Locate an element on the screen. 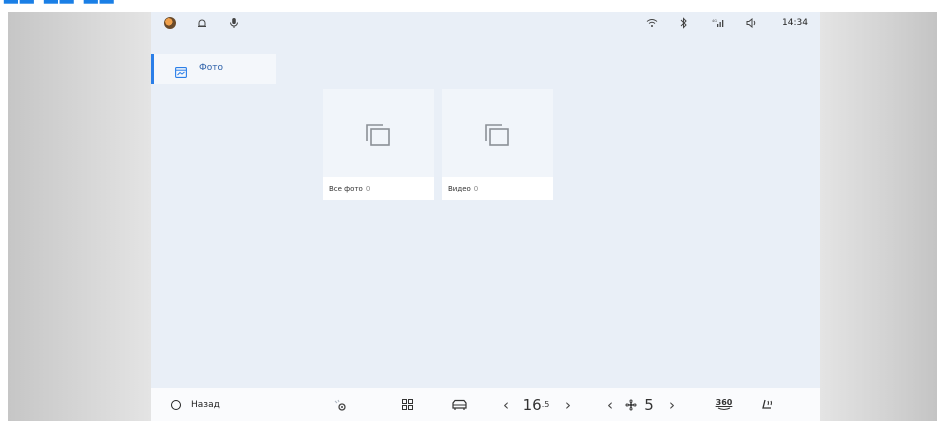  fan-decrease-button: ‹ is located at coordinates (610, 404).